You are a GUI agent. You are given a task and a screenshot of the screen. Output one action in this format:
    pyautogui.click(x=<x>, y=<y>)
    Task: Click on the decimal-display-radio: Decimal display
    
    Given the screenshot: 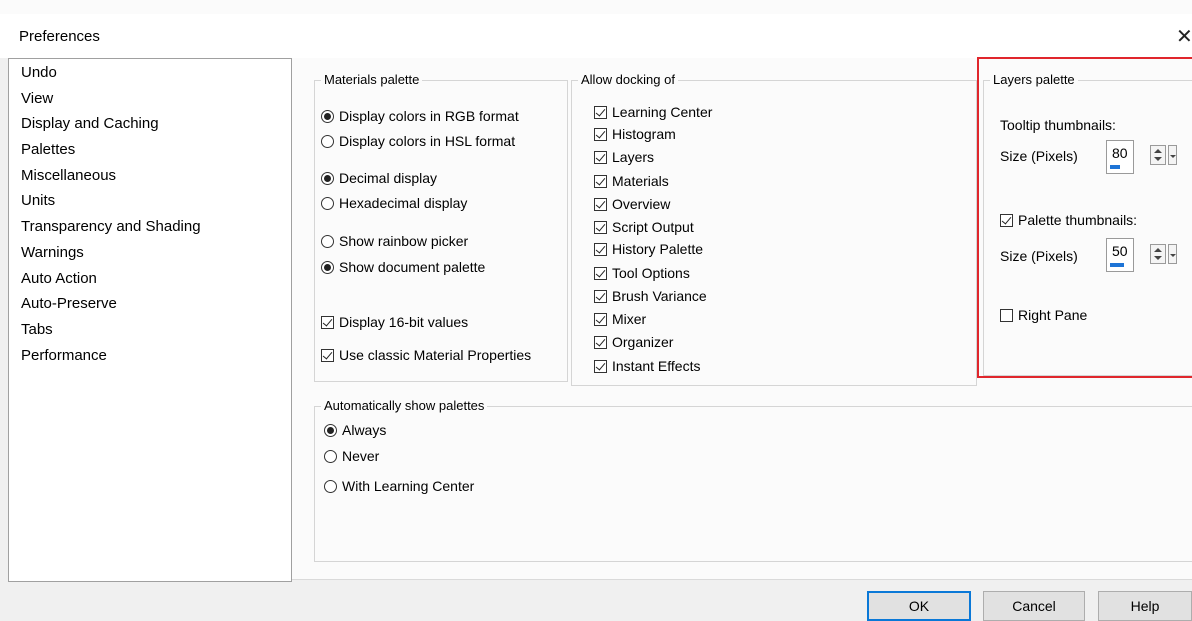 What is the action you would take?
    pyautogui.click(x=379, y=178)
    